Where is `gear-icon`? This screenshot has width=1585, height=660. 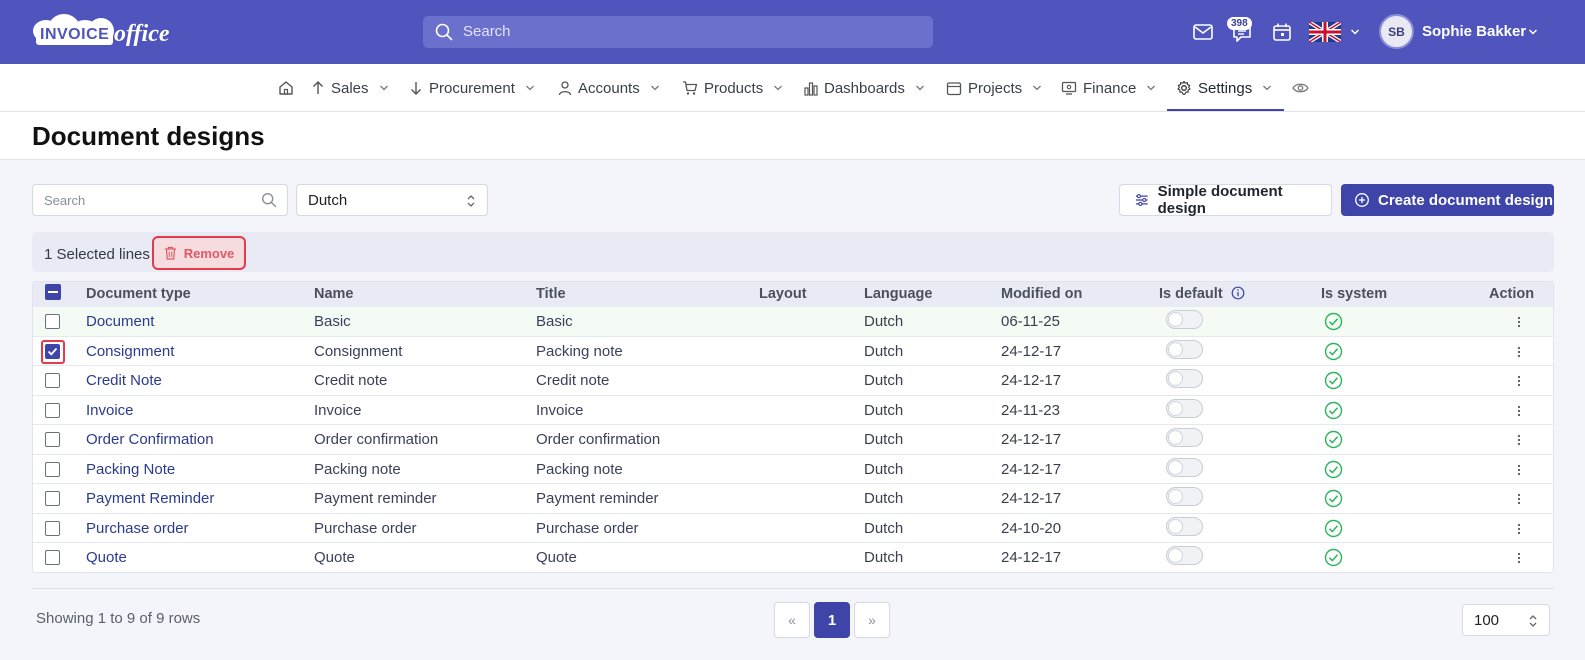
gear-icon is located at coordinates (1184, 88).